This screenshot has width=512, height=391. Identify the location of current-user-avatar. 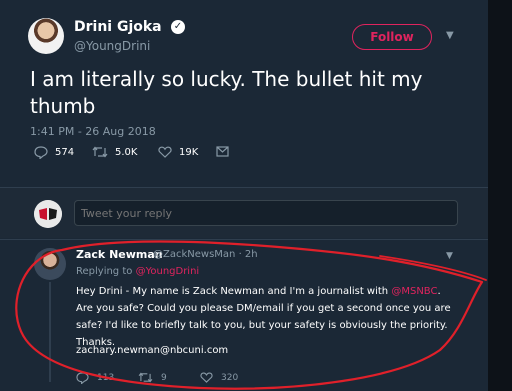
(48, 214).